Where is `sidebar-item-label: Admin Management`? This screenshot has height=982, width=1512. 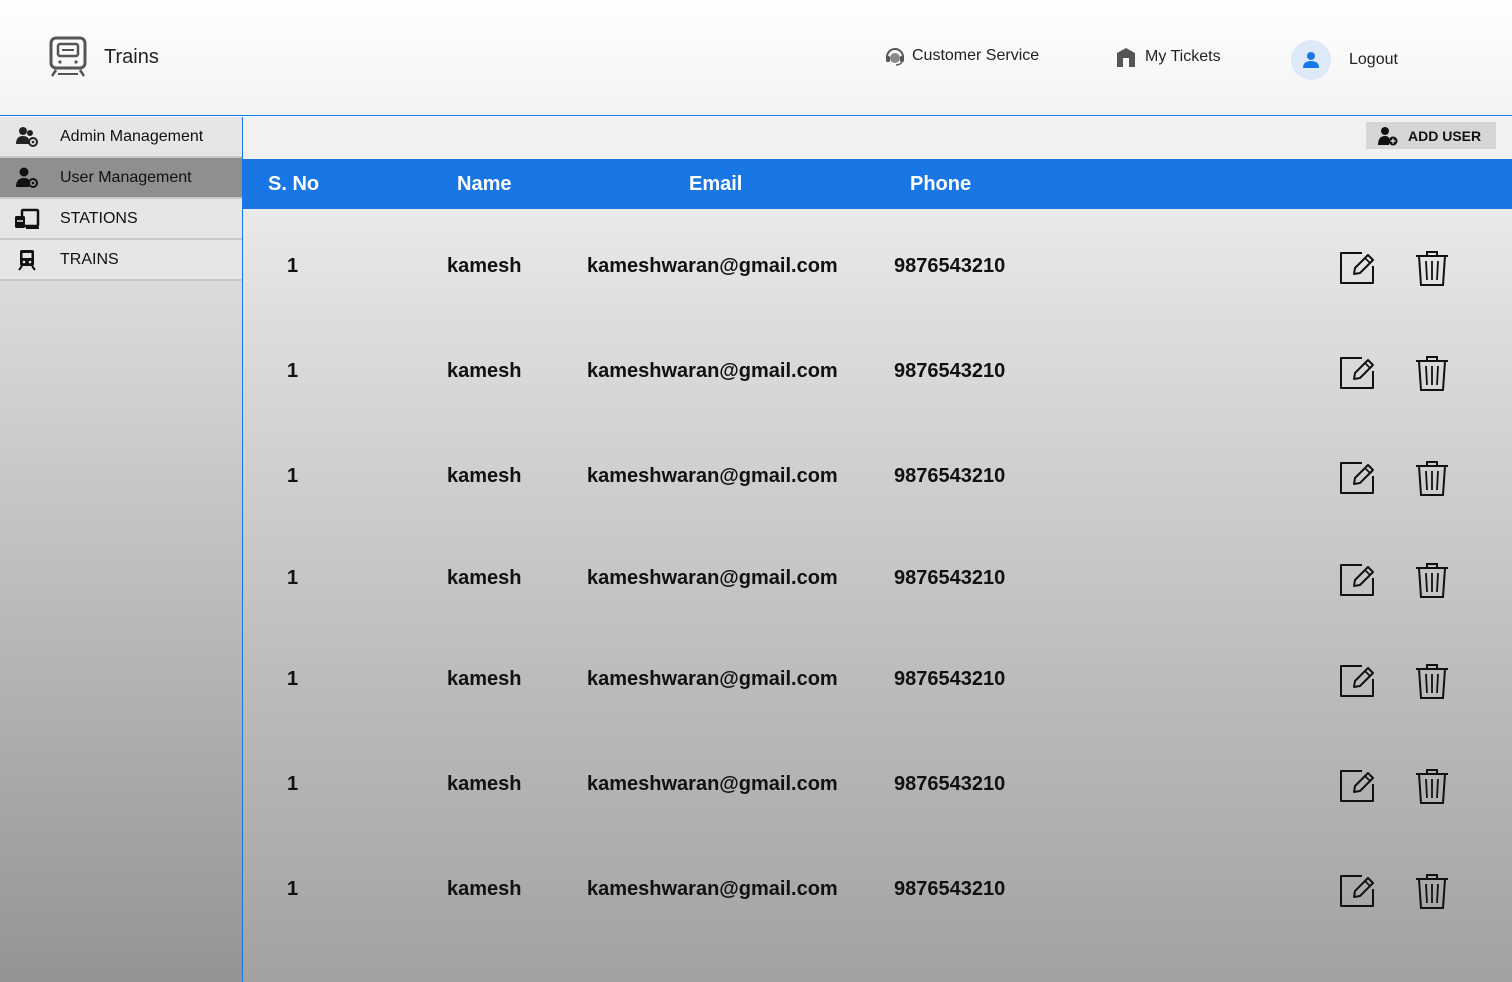 sidebar-item-label: Admin Management is located at coordinates (132, 136).